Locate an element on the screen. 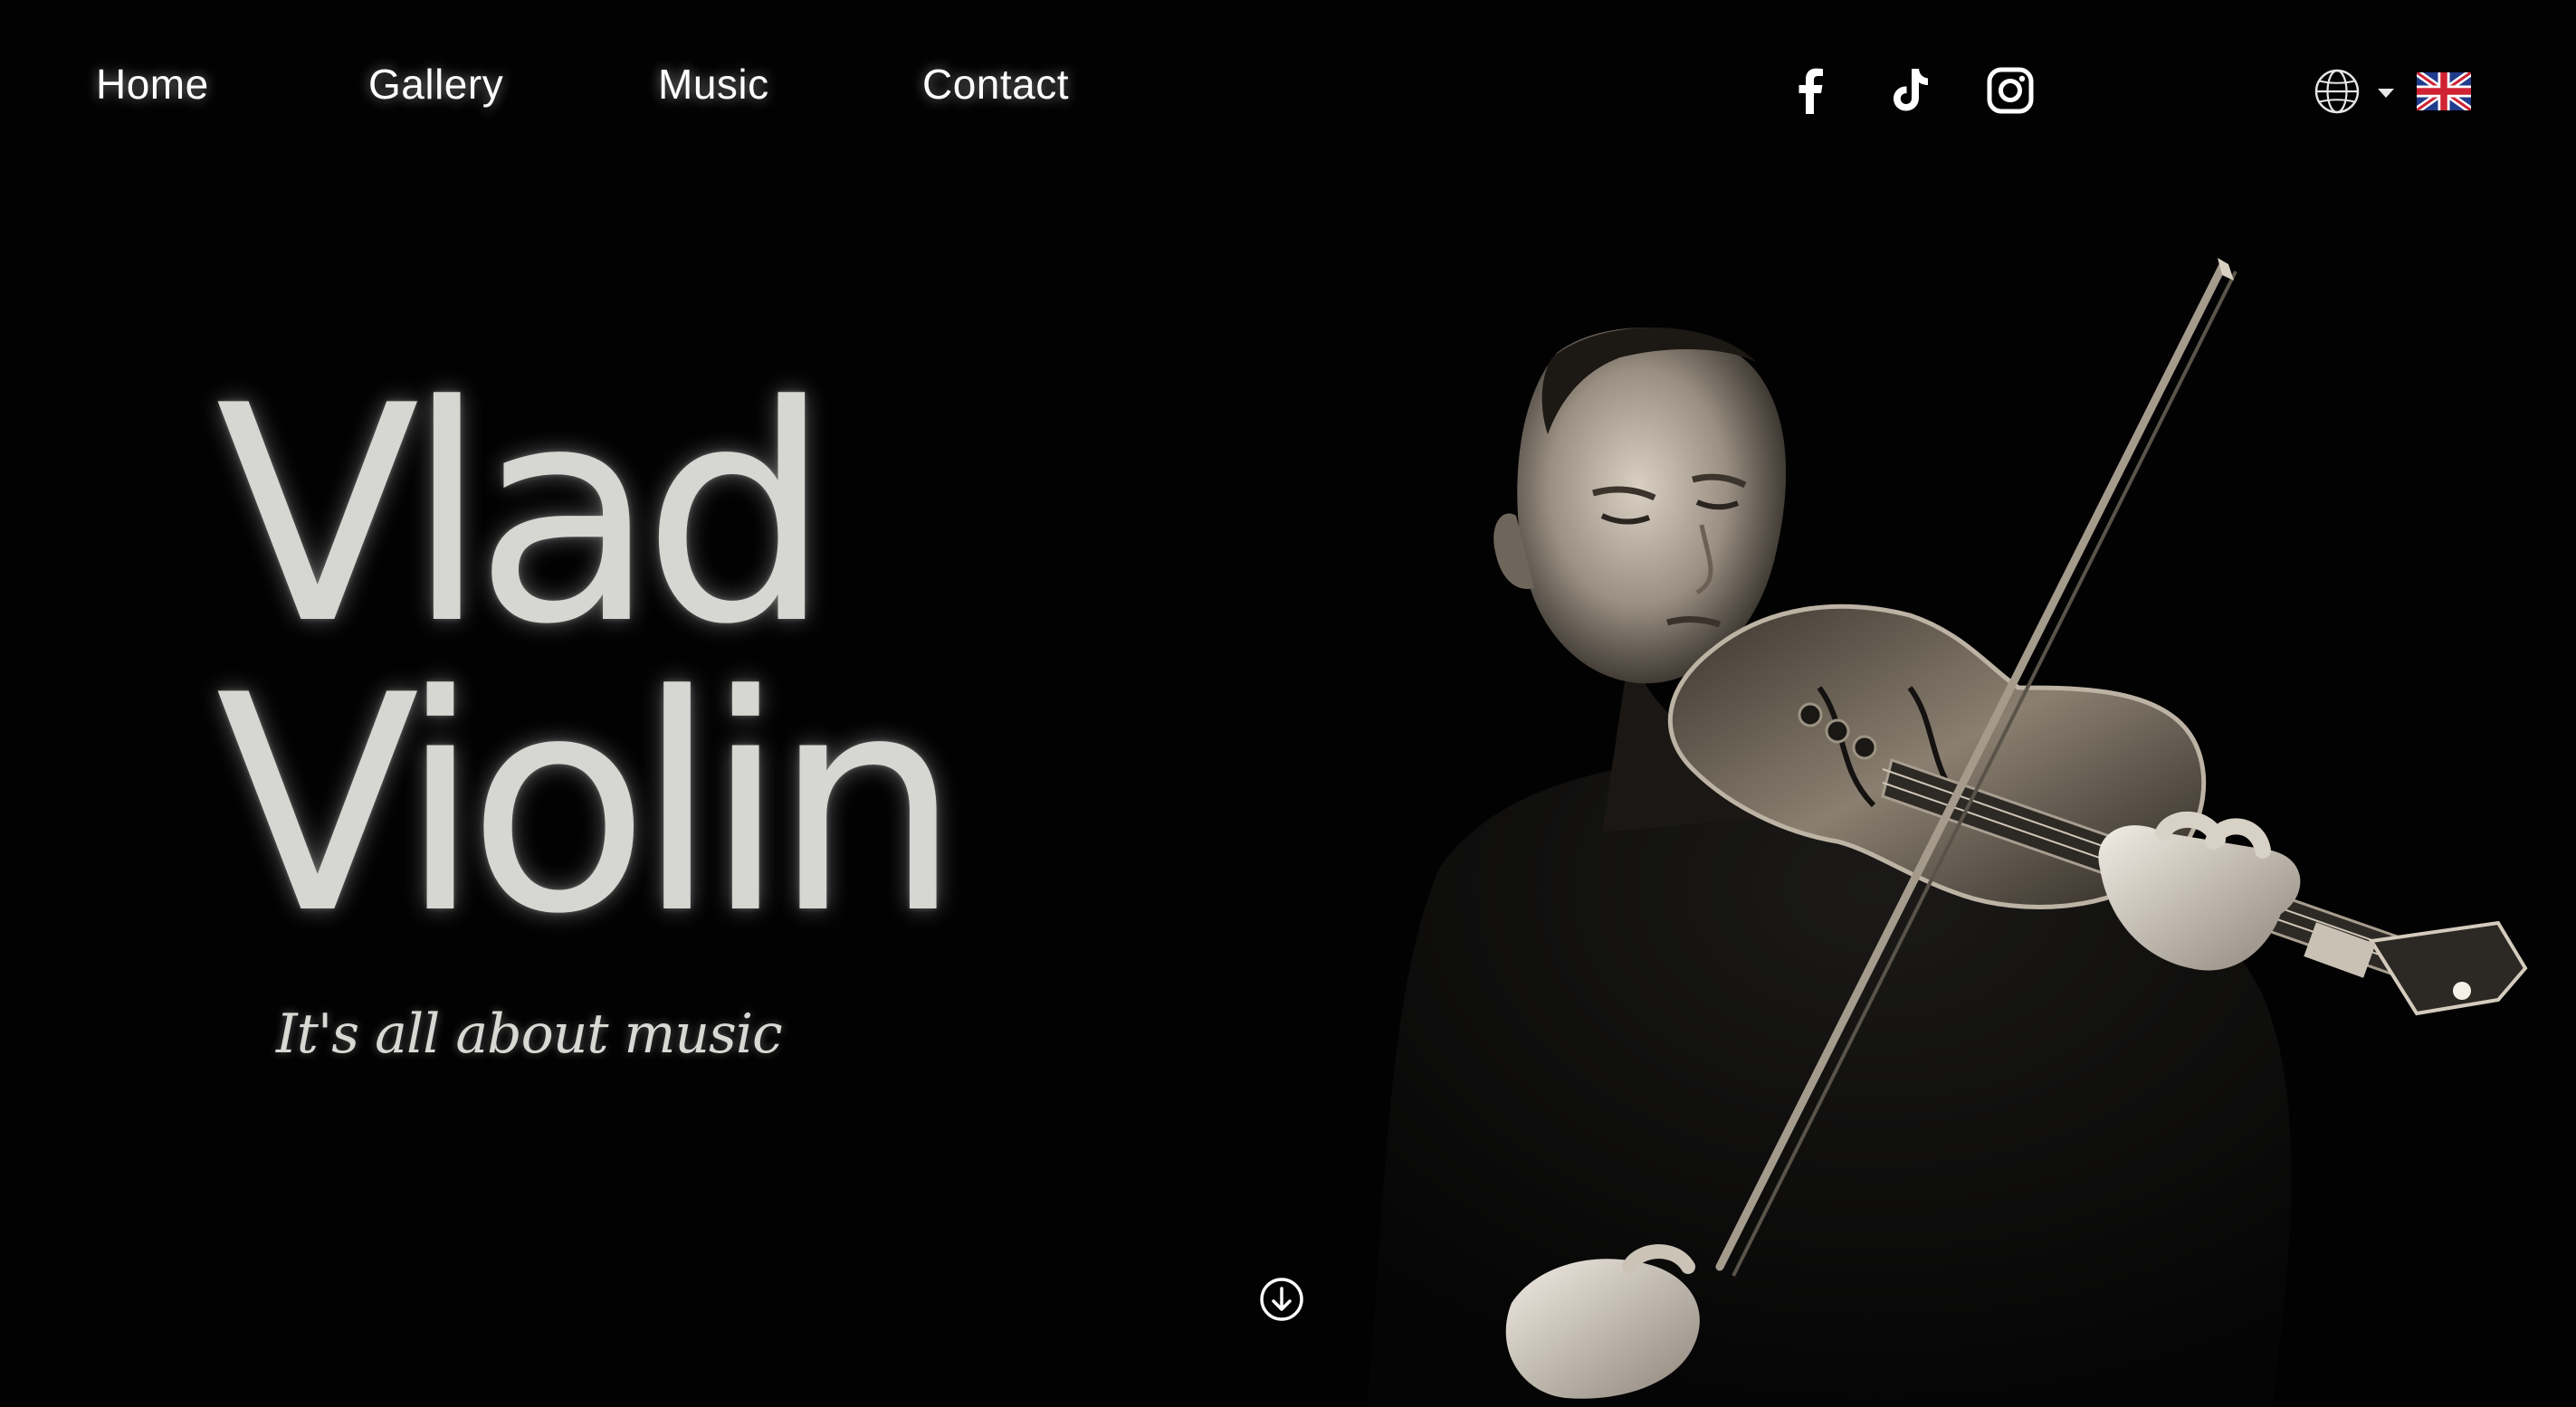 This screenshot has height=1407, width=2576. chevron-down-icon is located at coordinates (2386, 93).